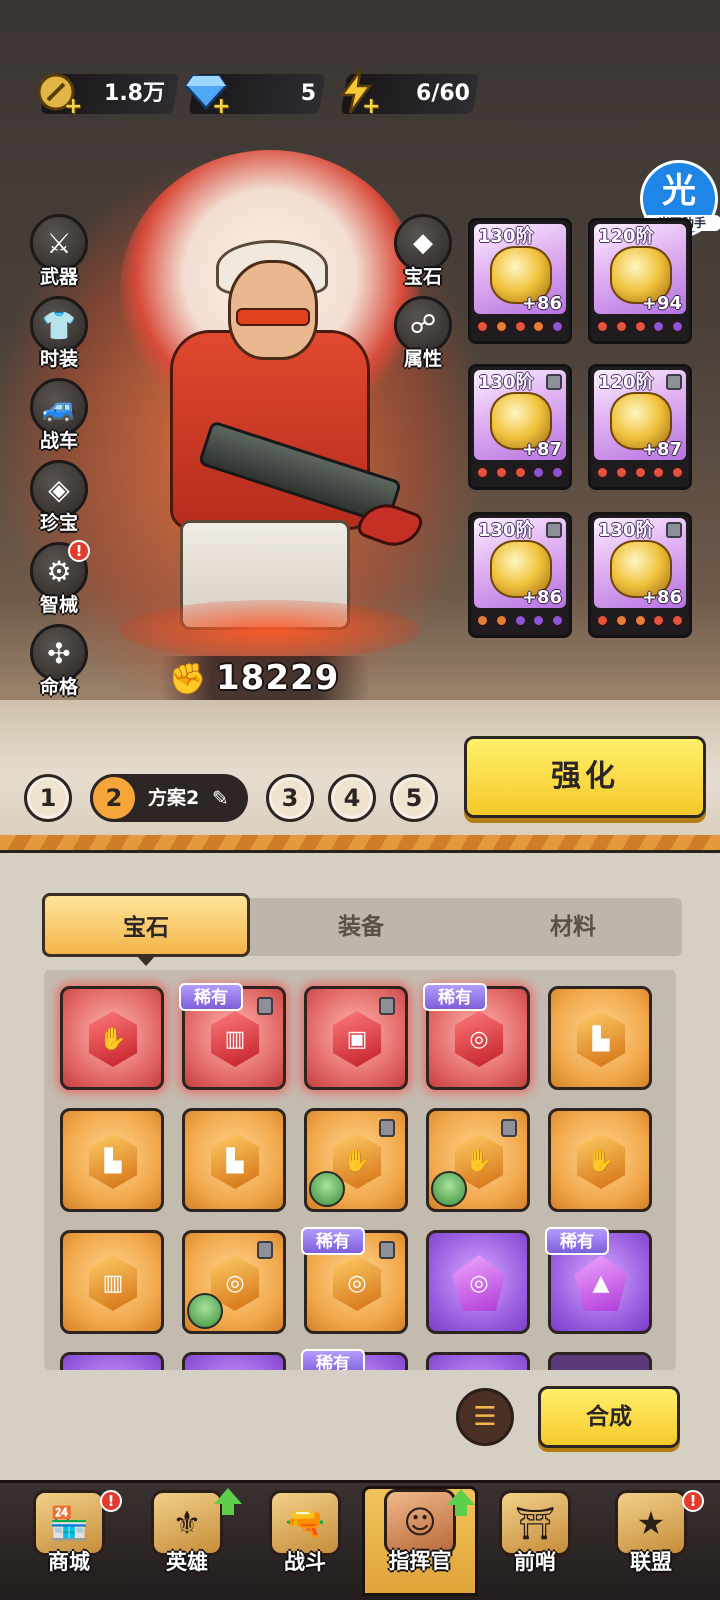 This screenshot has width=720, height=1600. What do you see at coordinates (640, 281) in the screenshot?
I see `equip-slot-helmet: 120阶 +94` at bounding box center [640, 281].